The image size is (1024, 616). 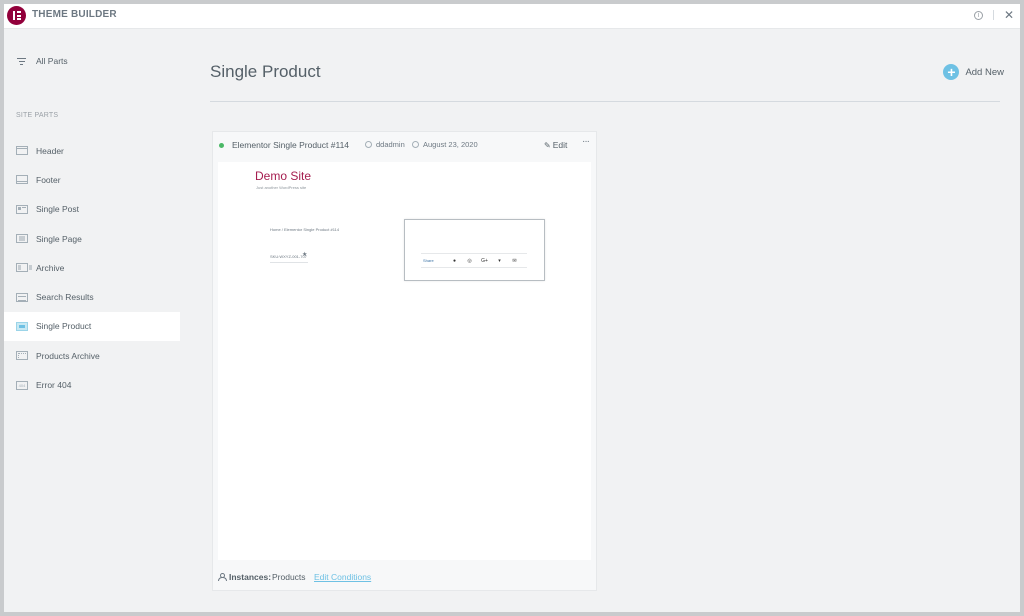 I want to click on edit-conditions-link: Edit Conditions, so click(x=342, y=577).